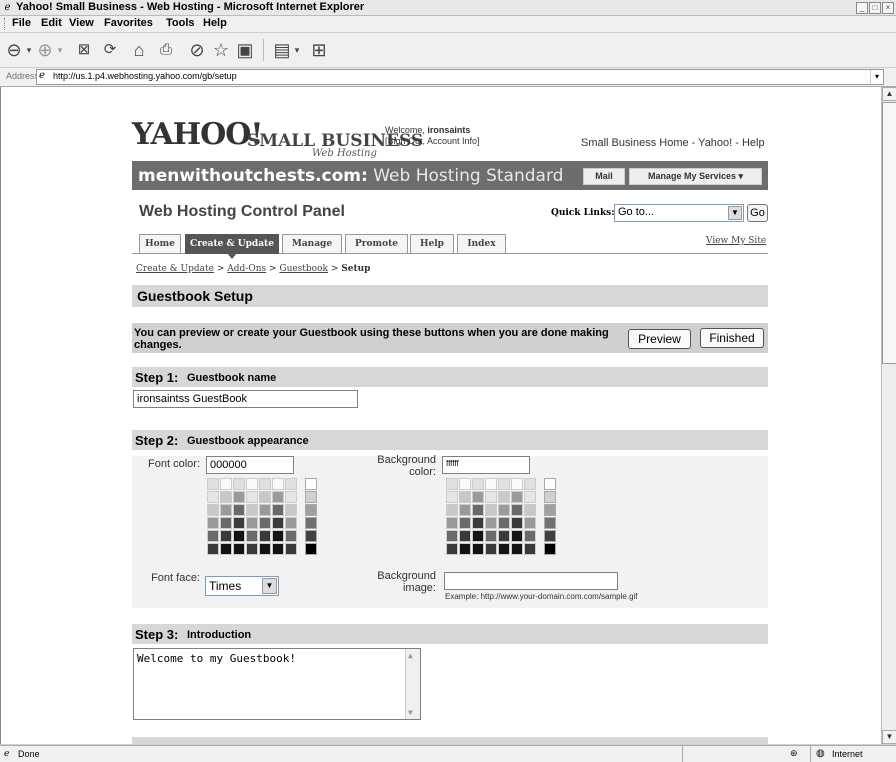 The image size is (896, 762). I want to click on maximize-button: □, so click(875, 8).